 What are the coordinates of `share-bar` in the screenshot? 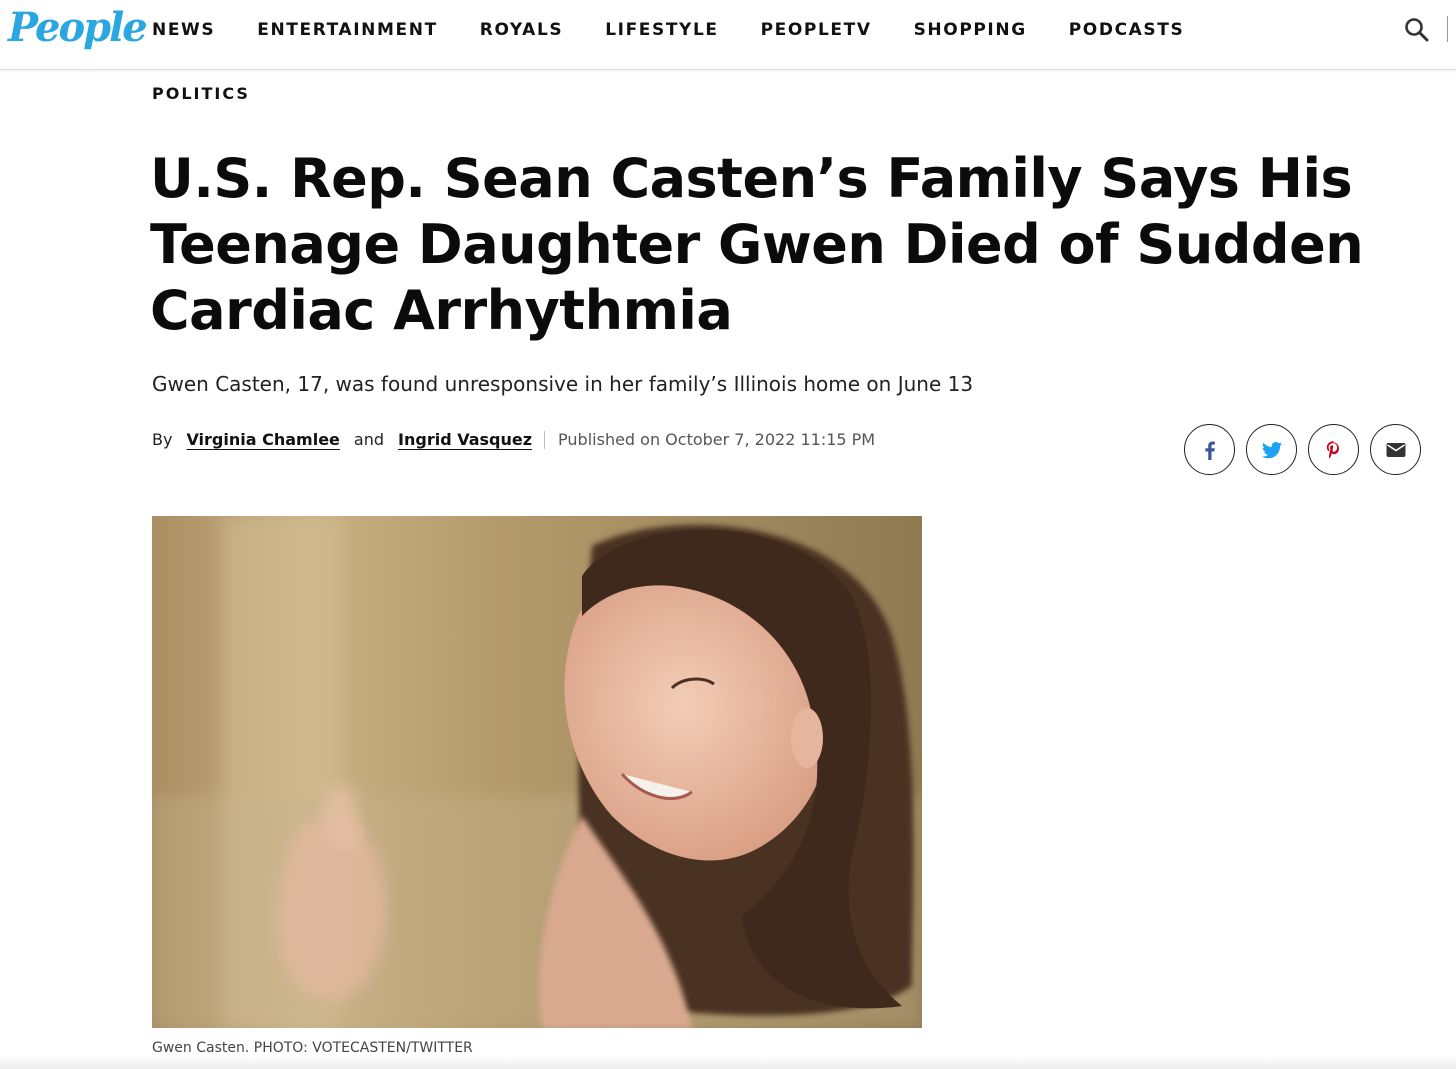 It's located at (1308, 449).